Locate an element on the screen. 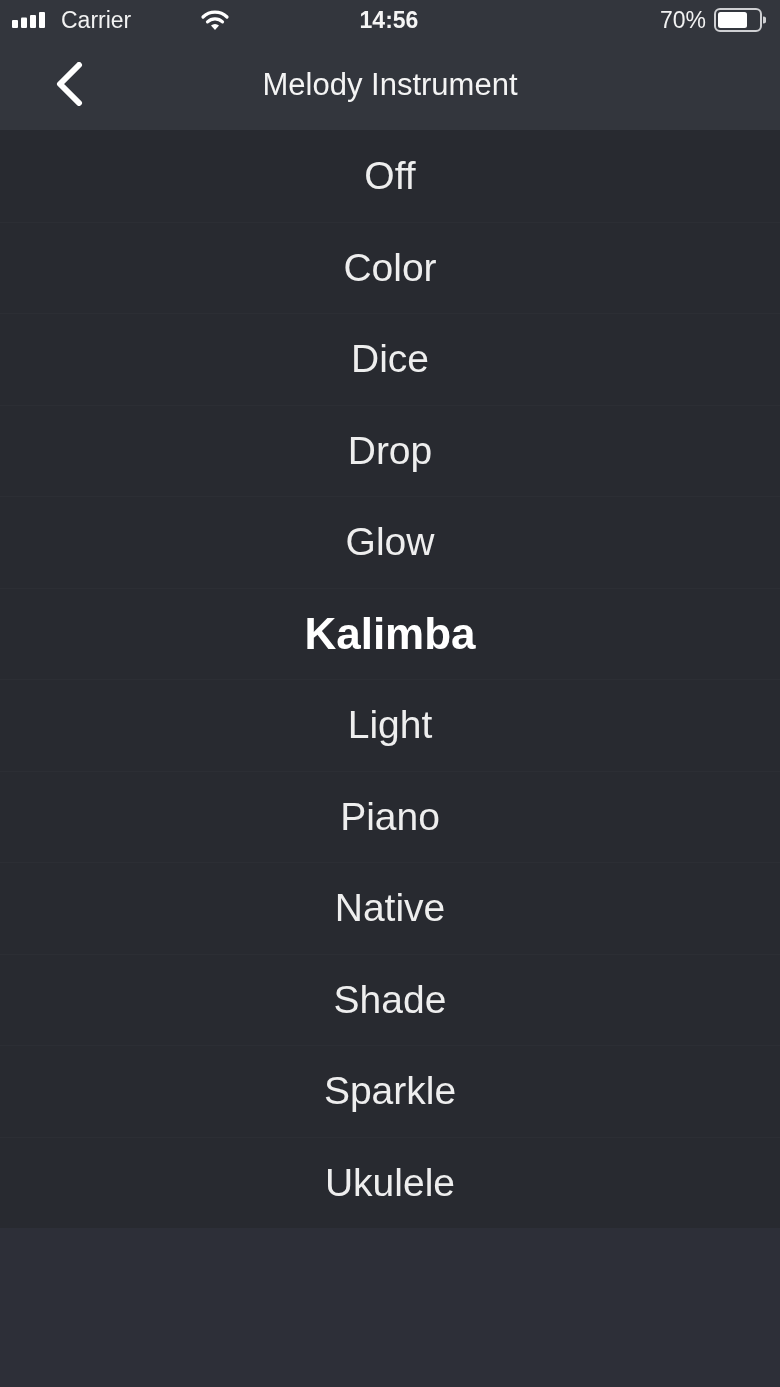 The image size is (780, 1387). wifi-icon is located at coordinates (215, 20).